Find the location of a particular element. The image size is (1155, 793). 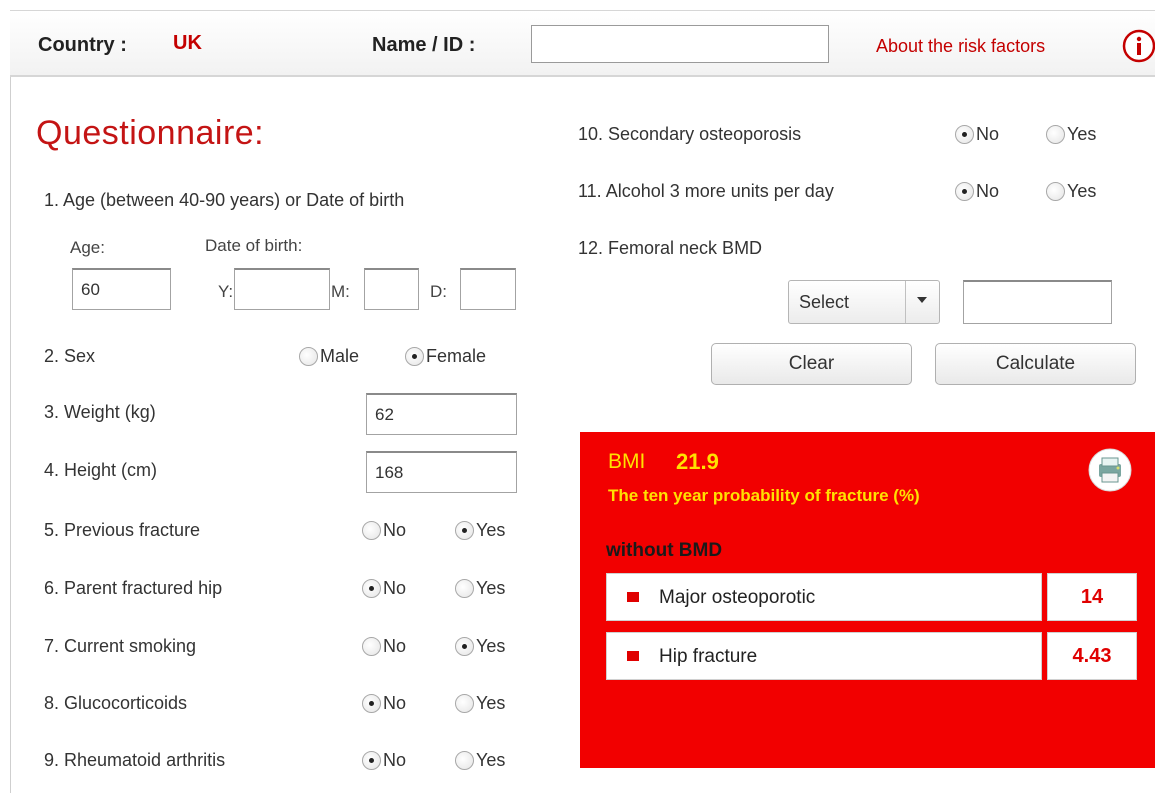

q10-label: 10. Secondary osteoporosis is located at coordinates (690, 134).